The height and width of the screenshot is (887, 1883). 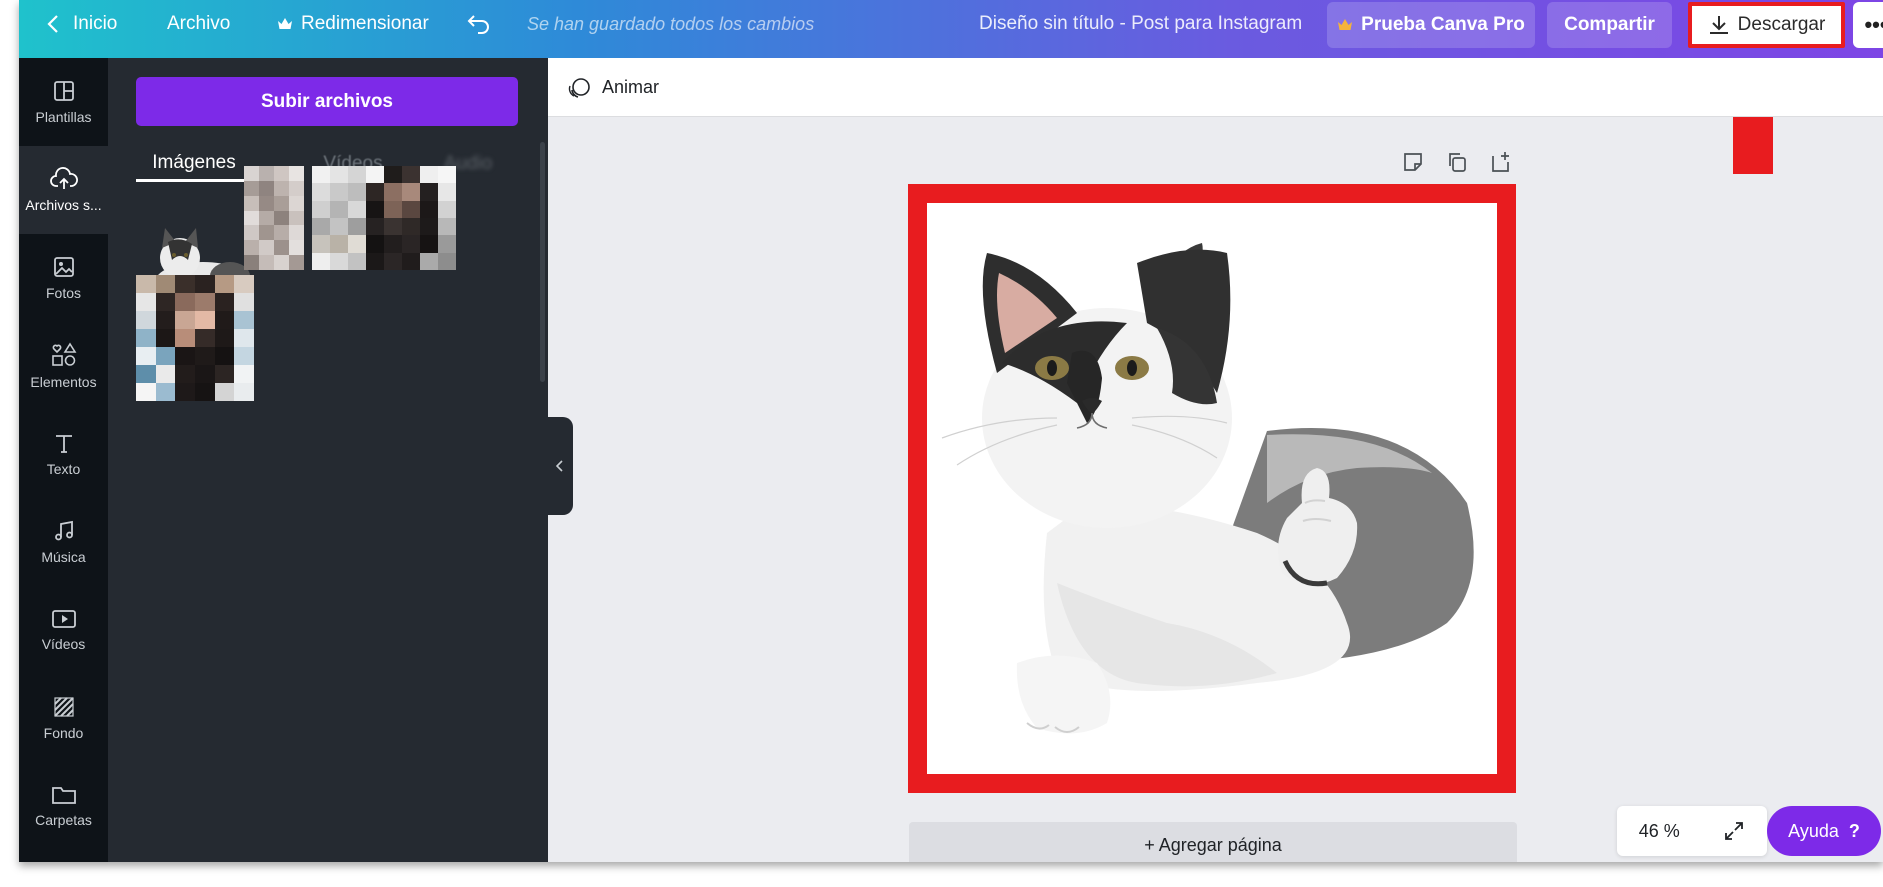 I want to click on undo-button, so click(x=479, y=24).